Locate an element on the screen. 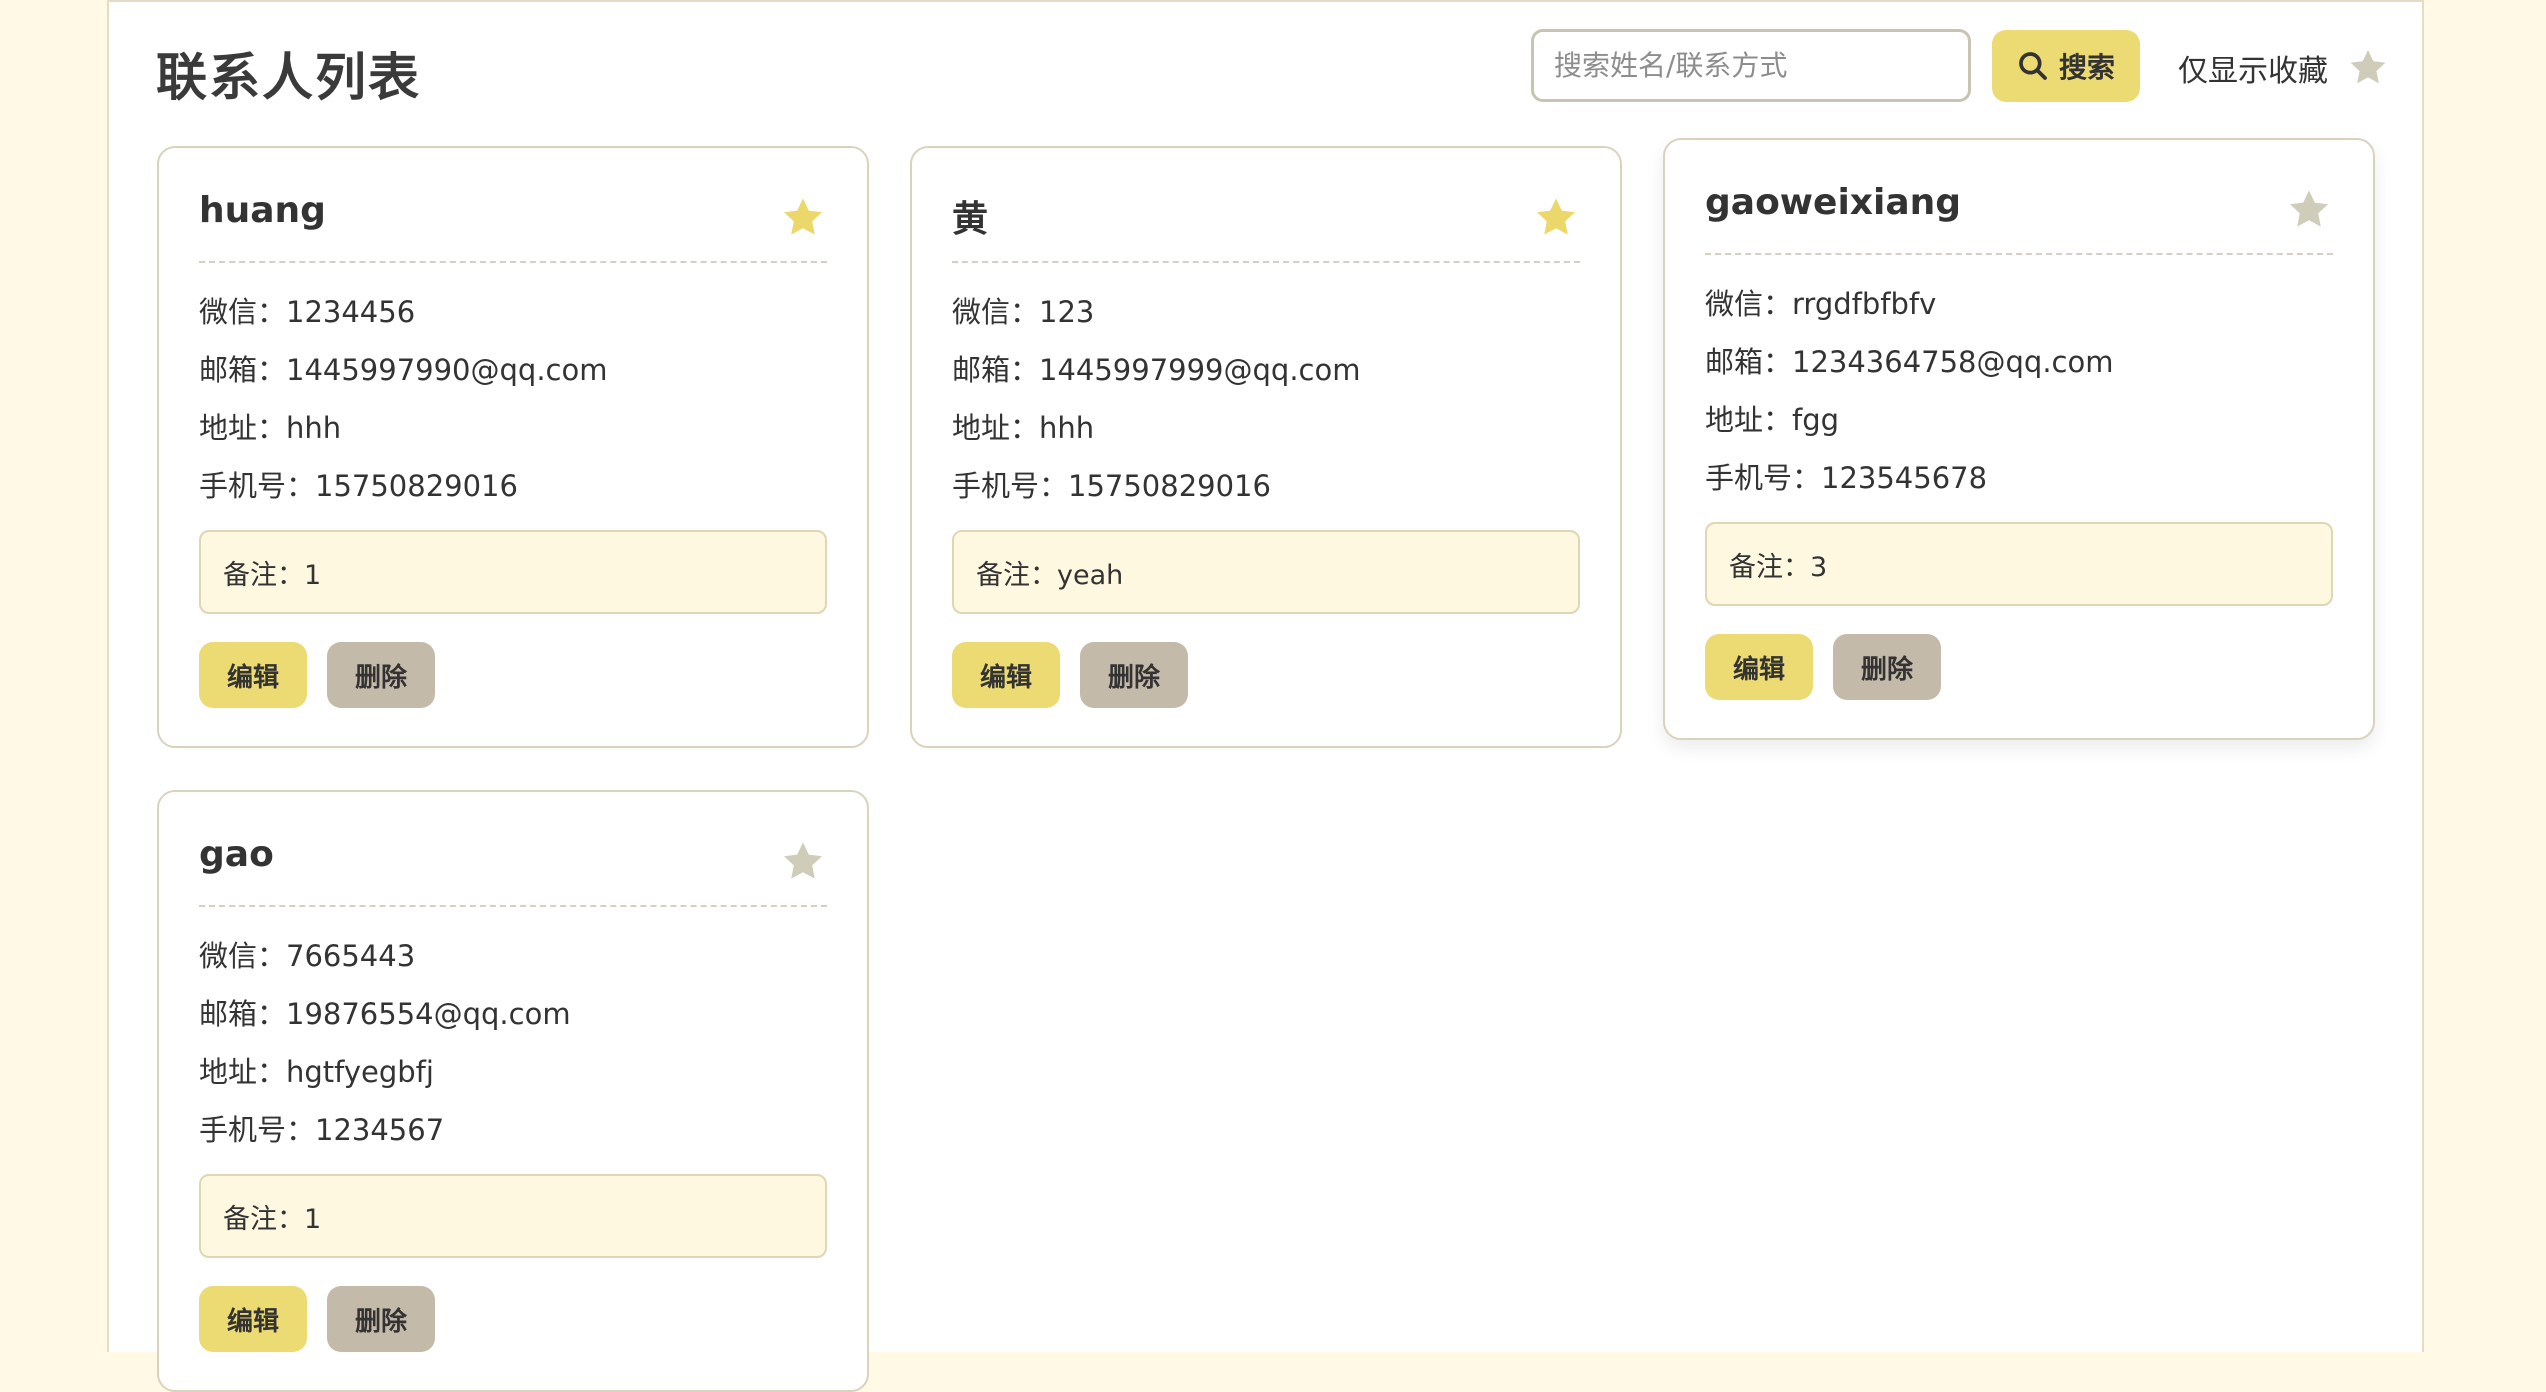 The width and height of the screenshot is (2546, 1392). contact-name: gao is located at coordinates (236, 854).